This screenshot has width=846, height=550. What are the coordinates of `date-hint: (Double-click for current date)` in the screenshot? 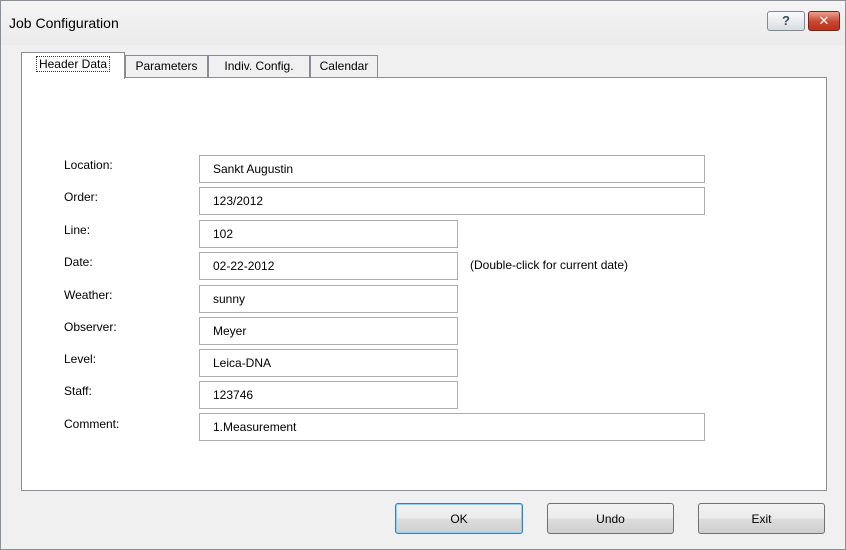 It's located at (549, 265).